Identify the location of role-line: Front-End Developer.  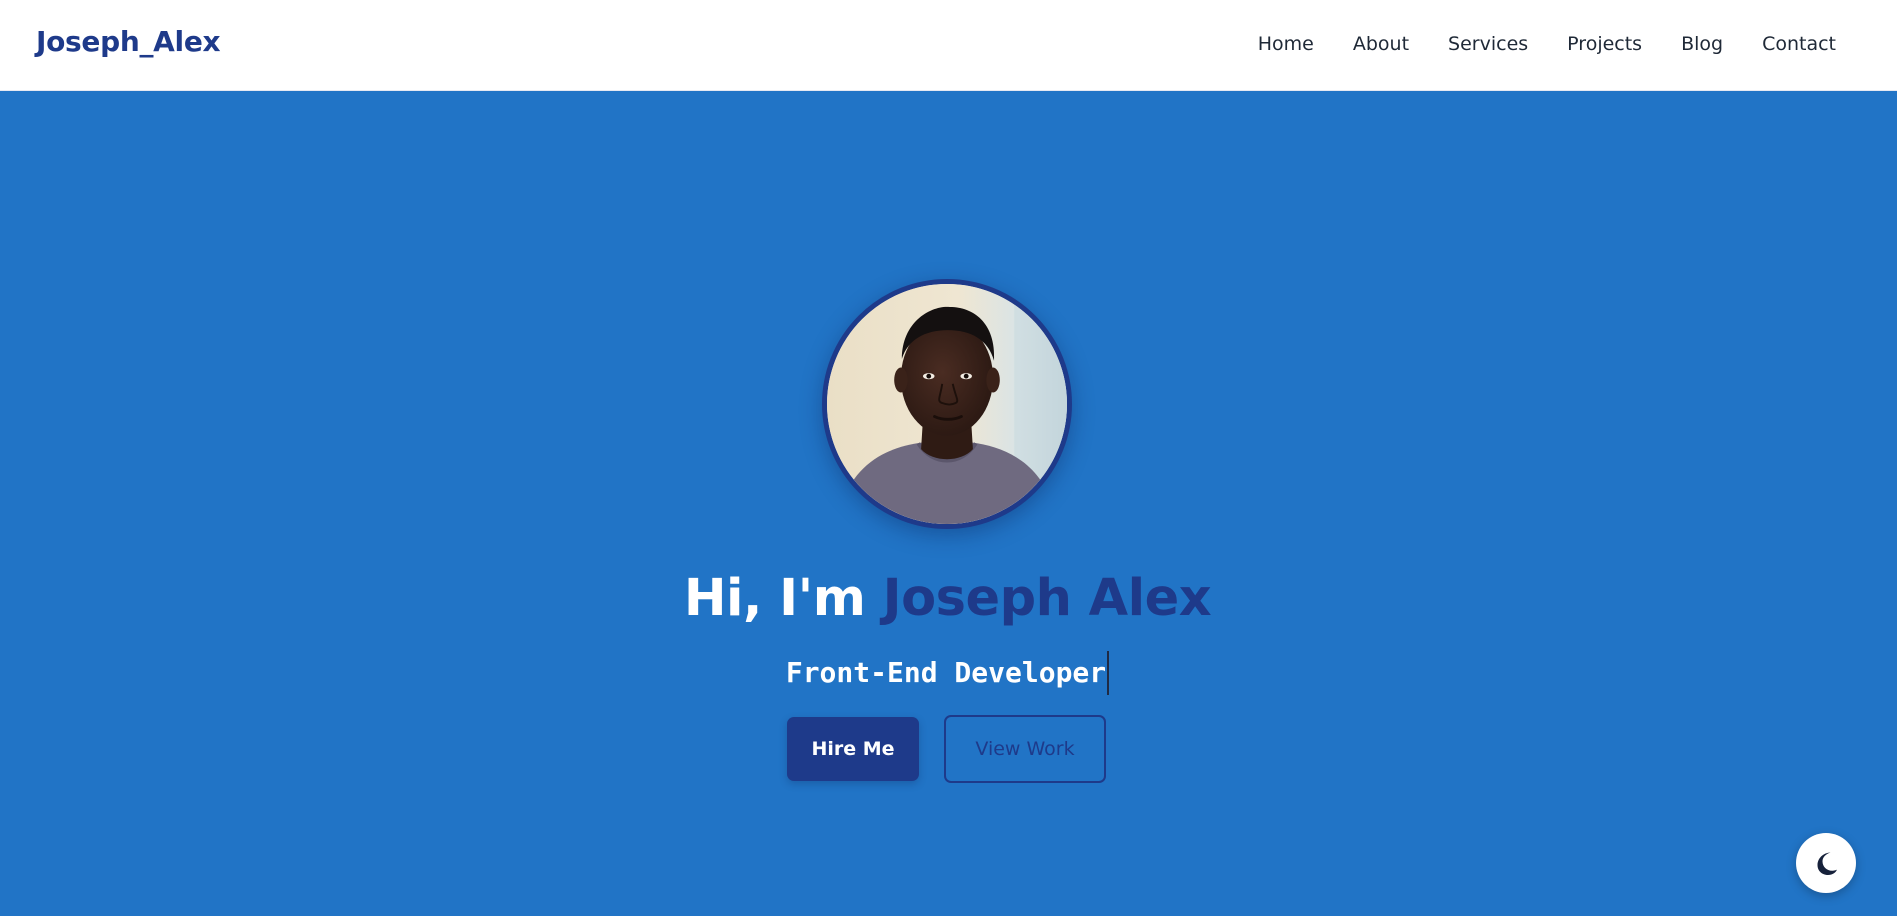
(947, 673).